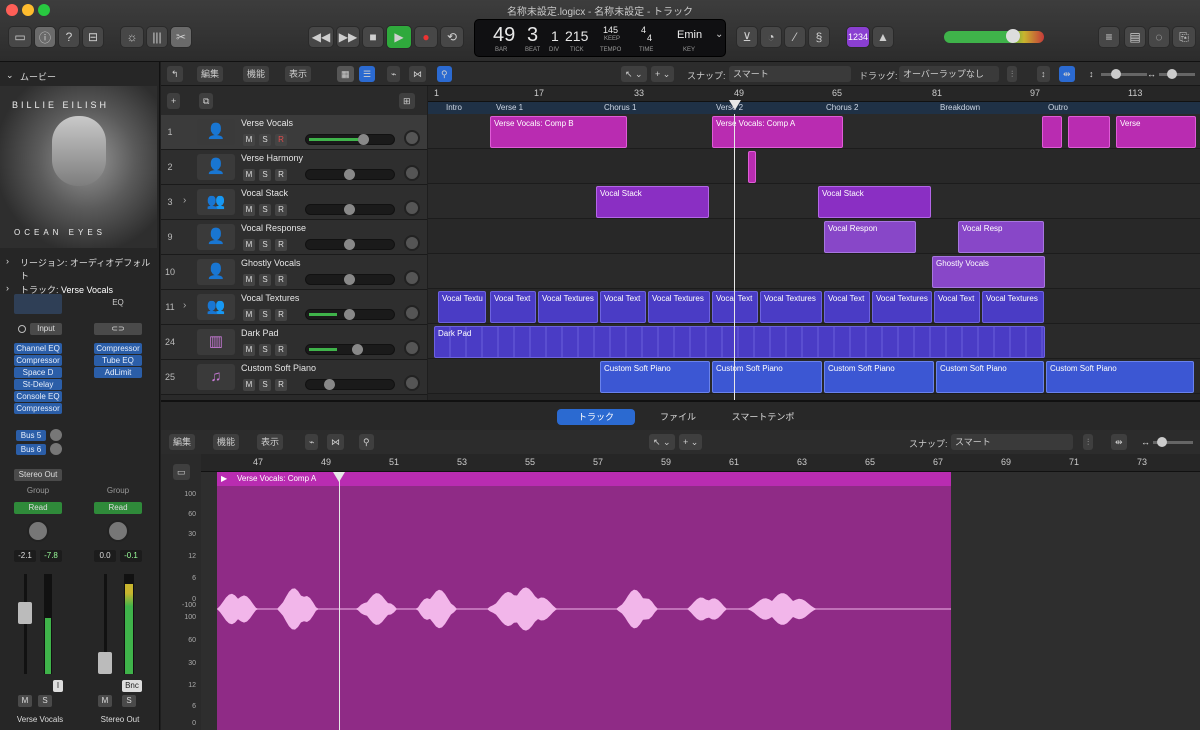 This screenshot has width=1200, height=730. Describe the element at coordinates (270, 442) in the screenshot. I see `view-menu: 表示` at that location.